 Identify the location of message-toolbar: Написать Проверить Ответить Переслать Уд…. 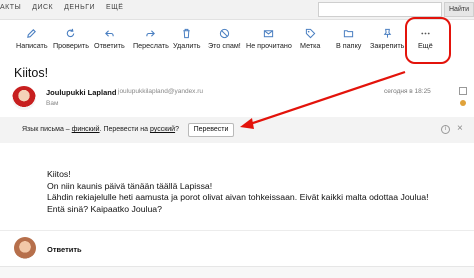
(237, 41).